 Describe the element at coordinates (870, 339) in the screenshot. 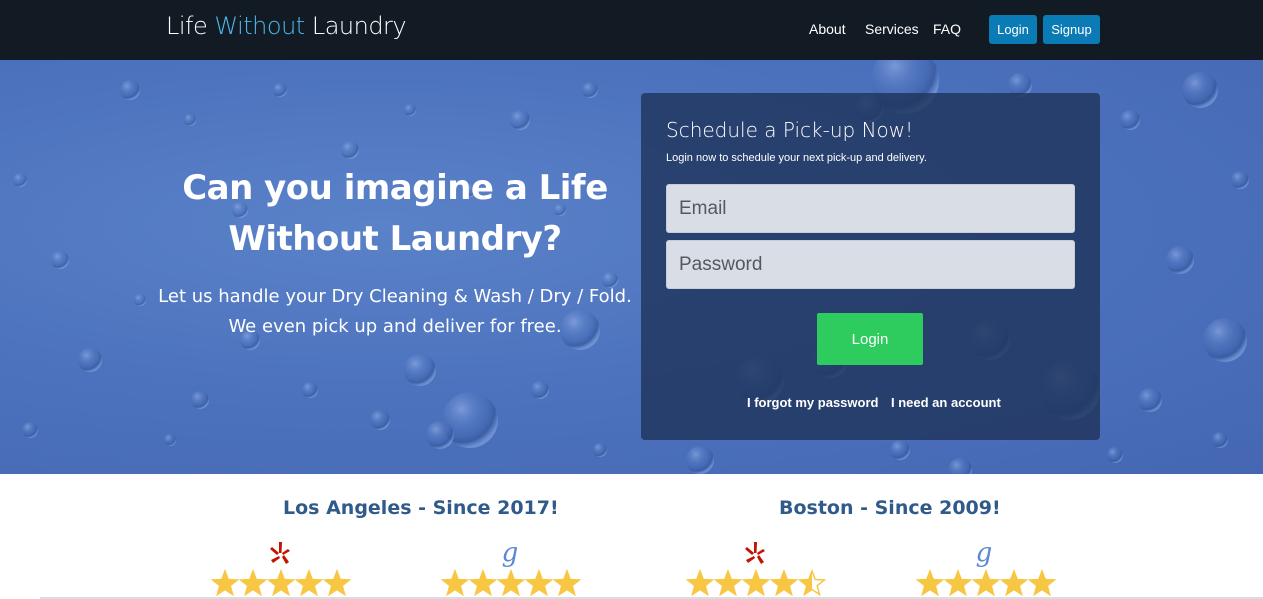

I see `login-submit-button: Login` at that location.